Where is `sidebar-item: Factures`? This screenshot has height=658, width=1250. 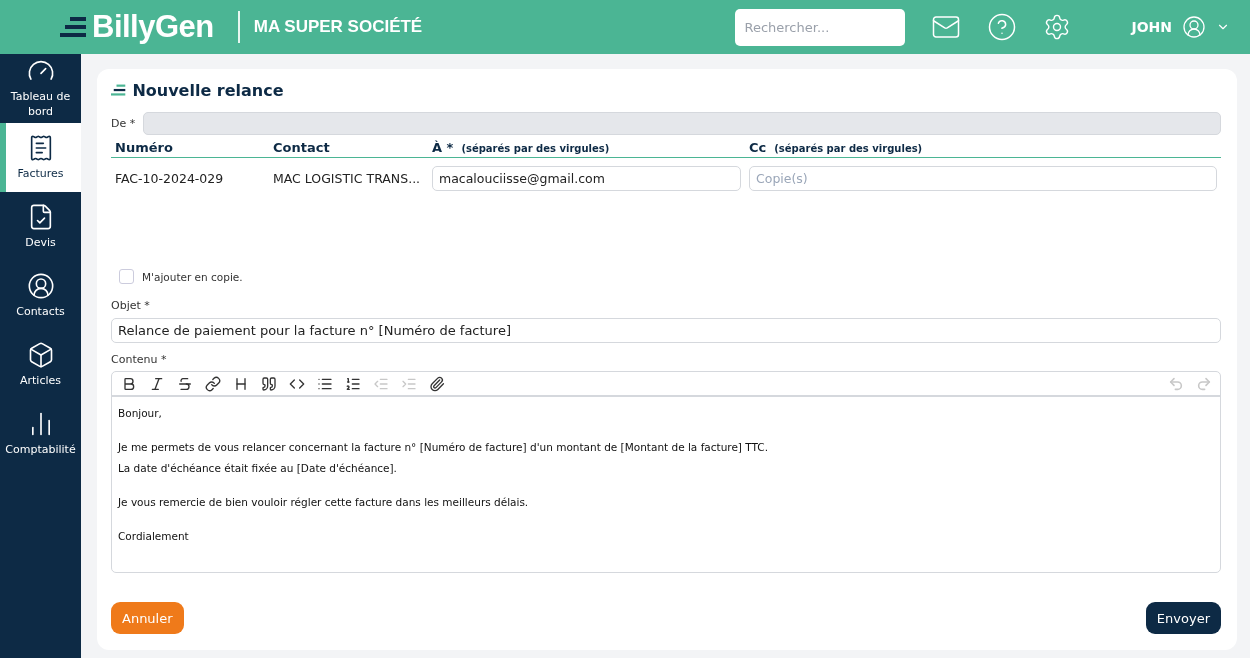 sidebar-item: Factures is located at coordinates (40, 157).